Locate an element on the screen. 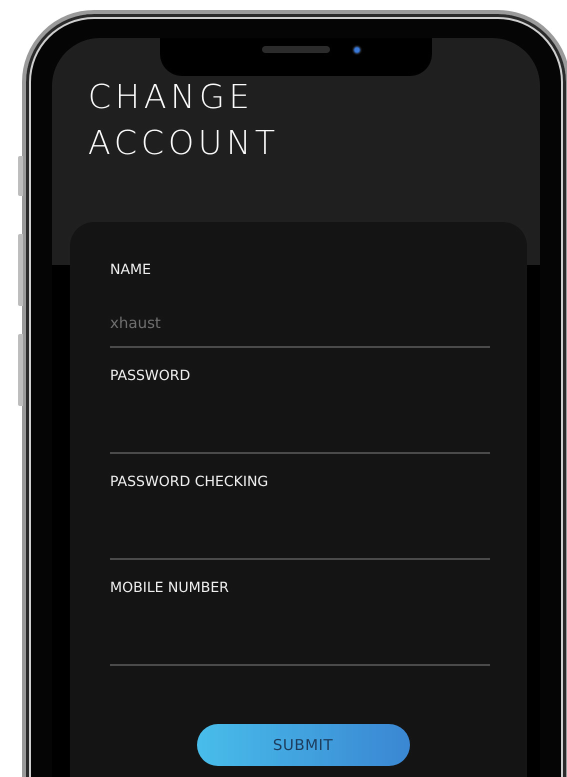 The height and width of the screenshot is (777, 567). speaker-grille-icon is located at coordinates (296, 49).